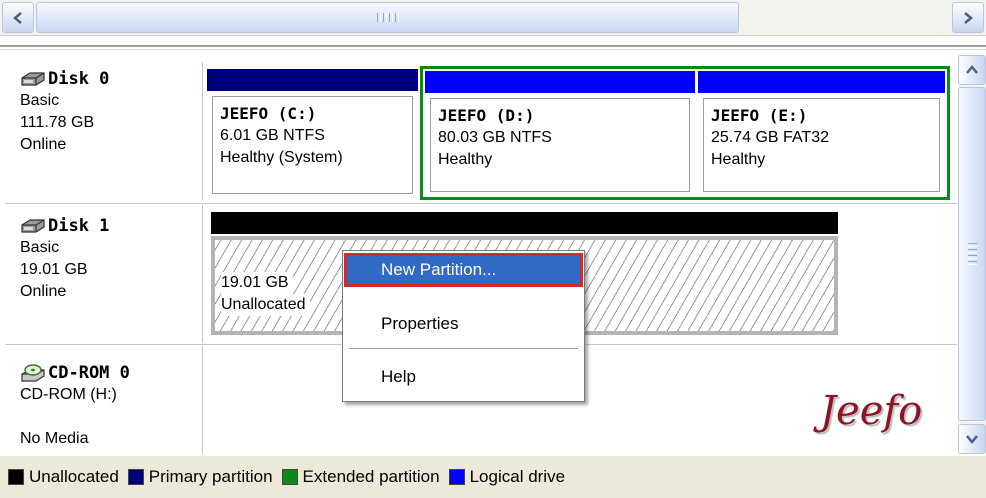 The height and width of the screenshot is (498, 986). I want to click on legend-swatch-unallocated, so click(16, 477).